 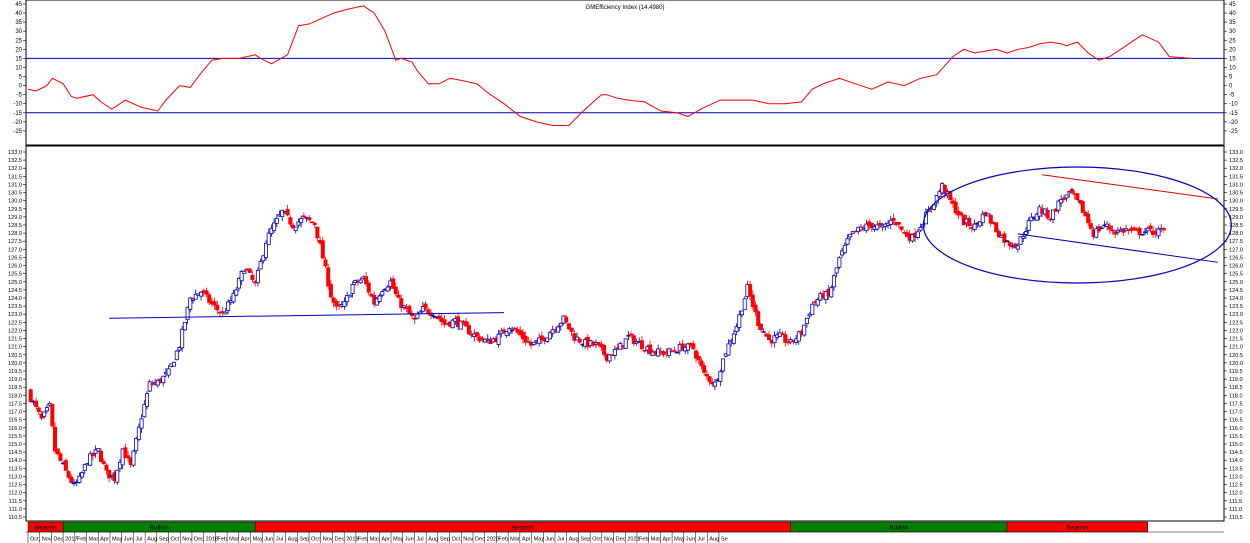 I want to click on price-tick-label: 112.0, so click(x=15, y=494).